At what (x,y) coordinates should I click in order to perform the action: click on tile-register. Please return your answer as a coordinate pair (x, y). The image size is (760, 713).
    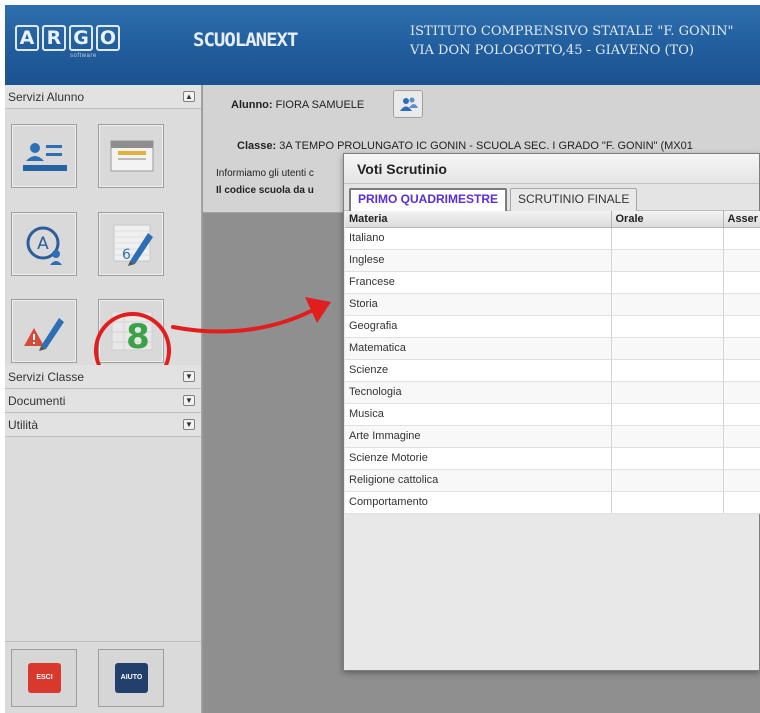
    Looking at the image, I should click on (131, 156).